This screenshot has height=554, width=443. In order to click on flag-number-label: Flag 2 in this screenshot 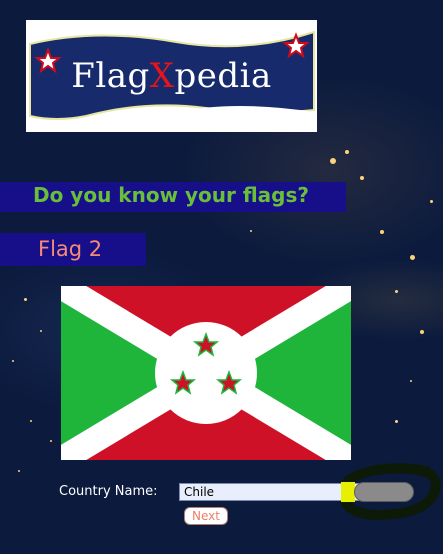, I will do `click(70, 249)`.